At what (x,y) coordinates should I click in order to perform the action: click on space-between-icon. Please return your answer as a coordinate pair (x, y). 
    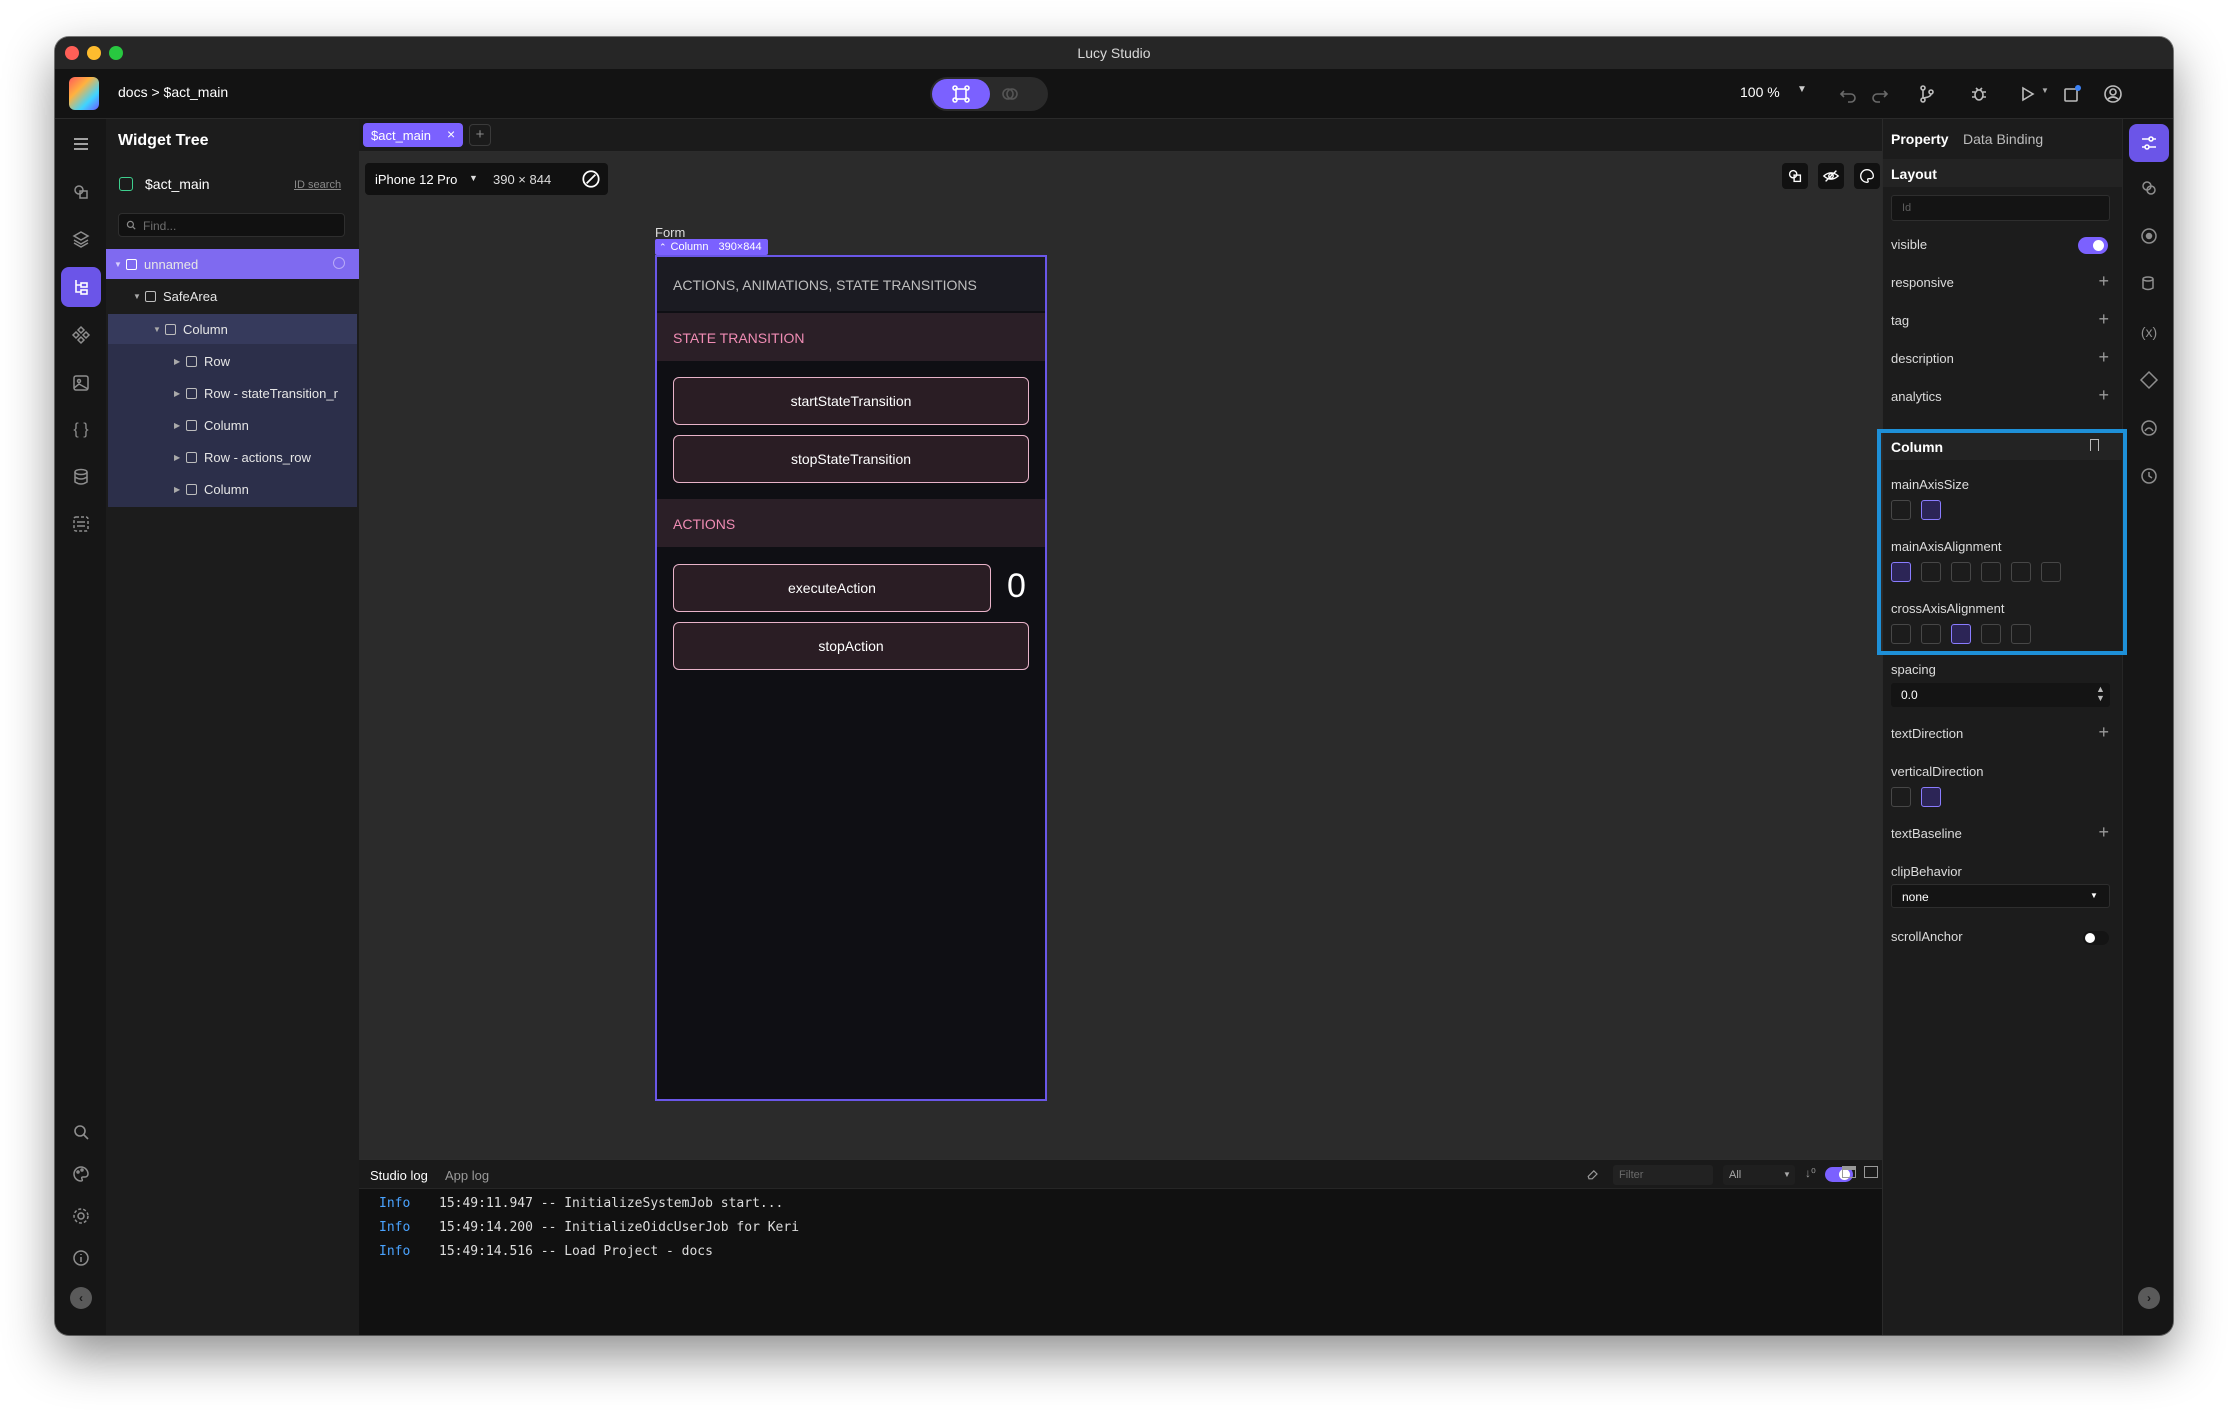
    Looking at the image, I should click on (1991, 572).